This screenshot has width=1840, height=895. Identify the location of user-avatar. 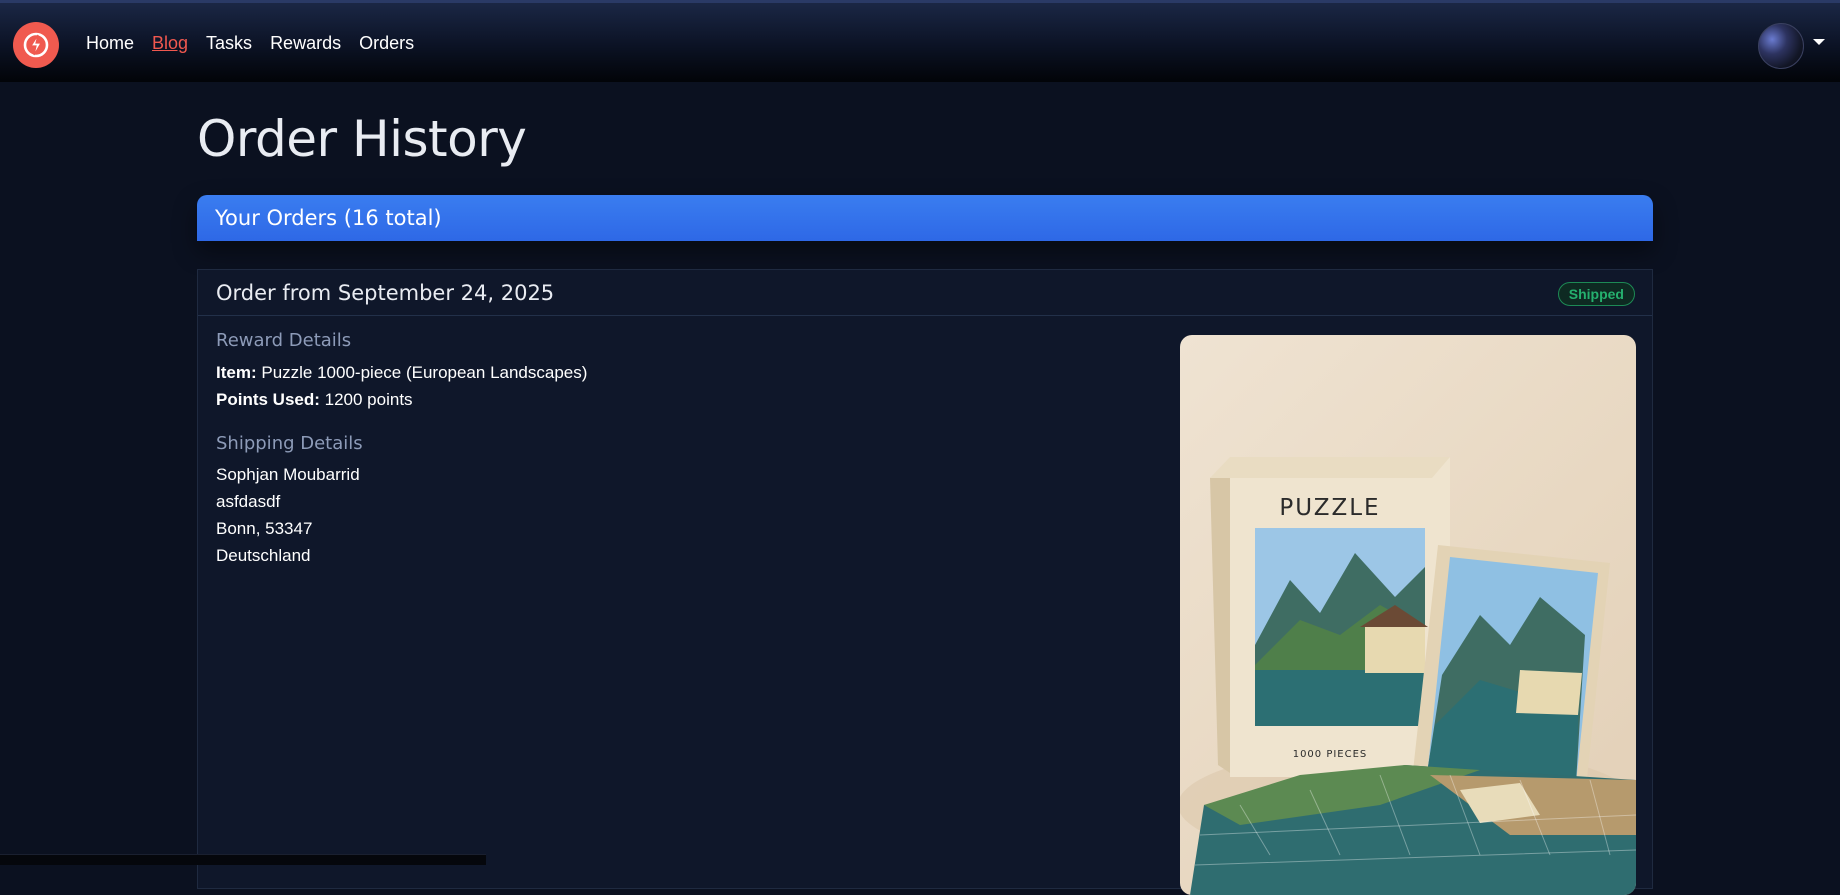
(1781, 46).